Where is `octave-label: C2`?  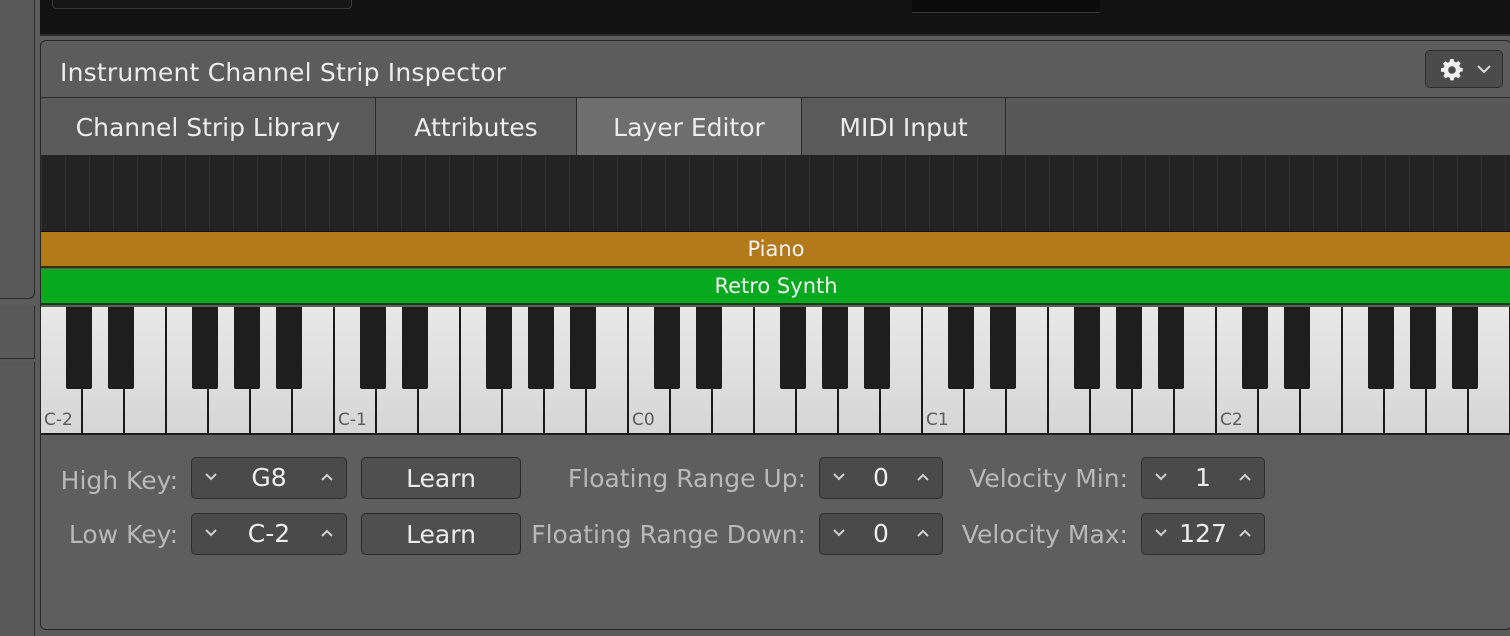
octave-label: C2 is located at coordinates (1231, 420).